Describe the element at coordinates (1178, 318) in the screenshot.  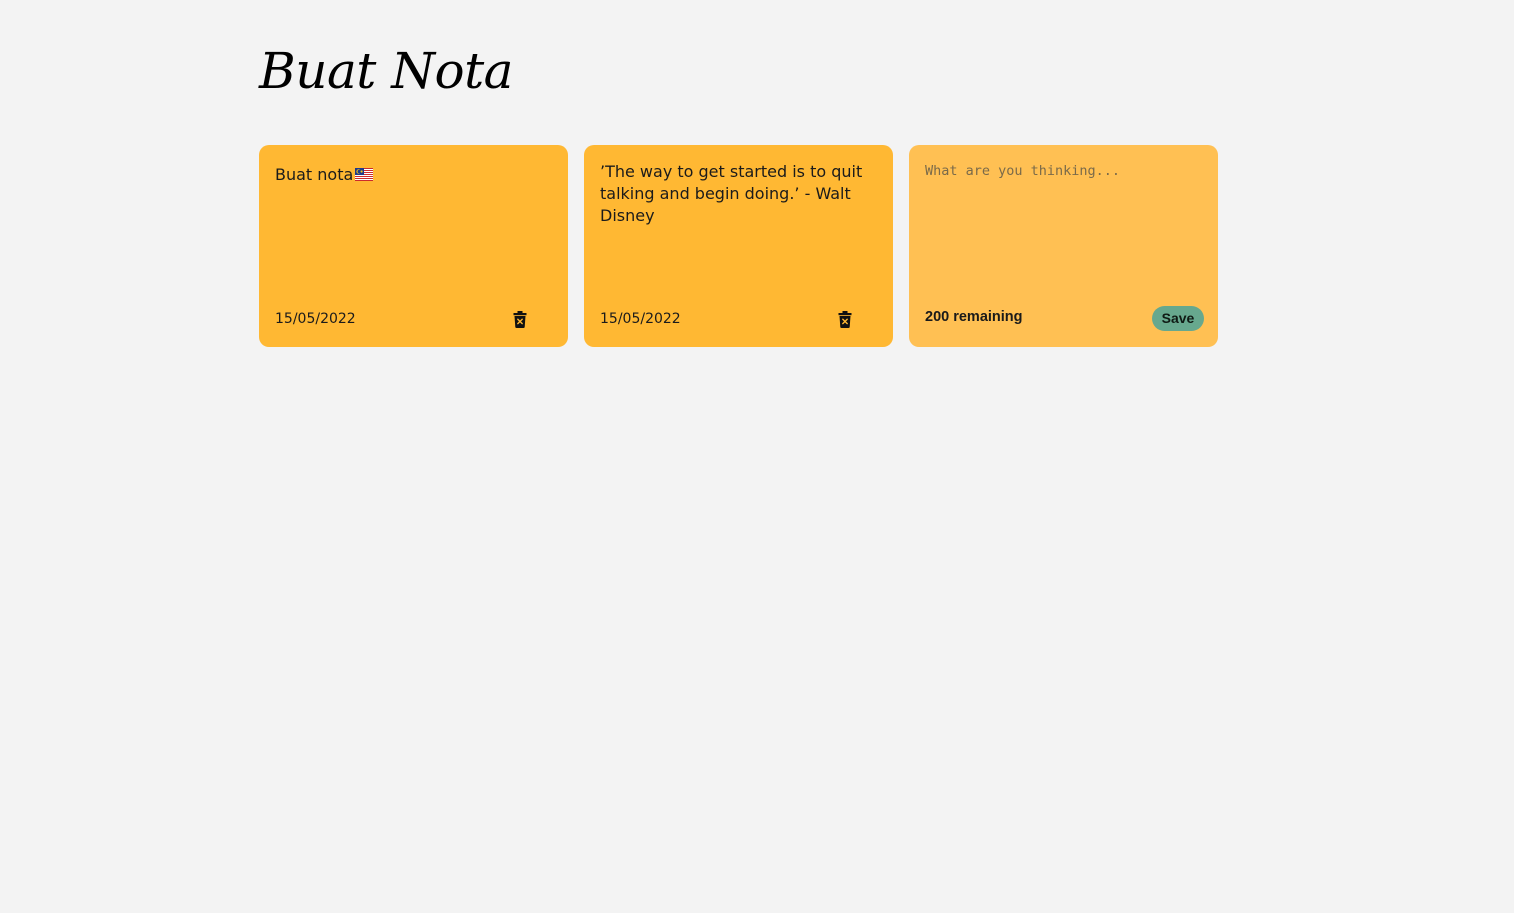
I see `save-button: Save` at that location.